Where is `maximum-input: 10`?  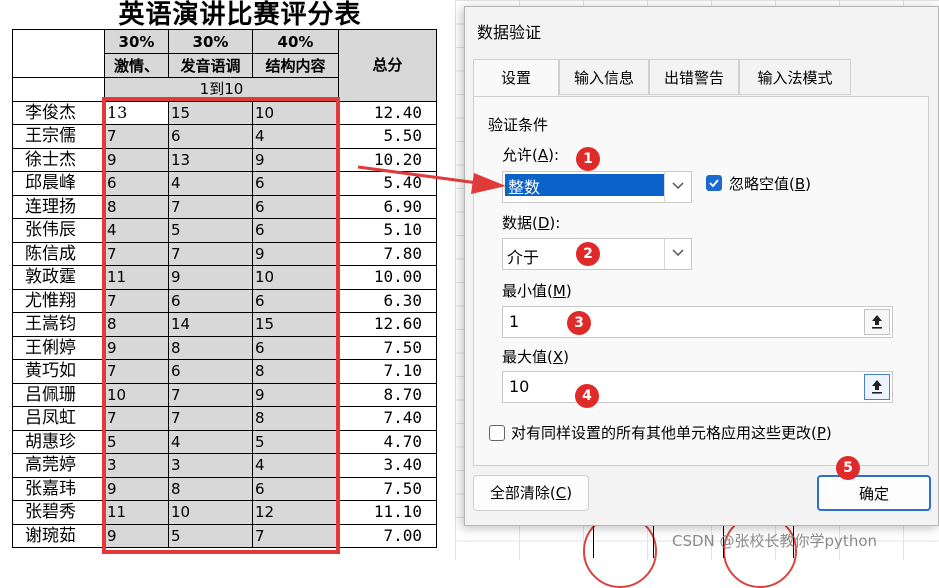 maximum-input: 10 is located at coordinates (697, 387).